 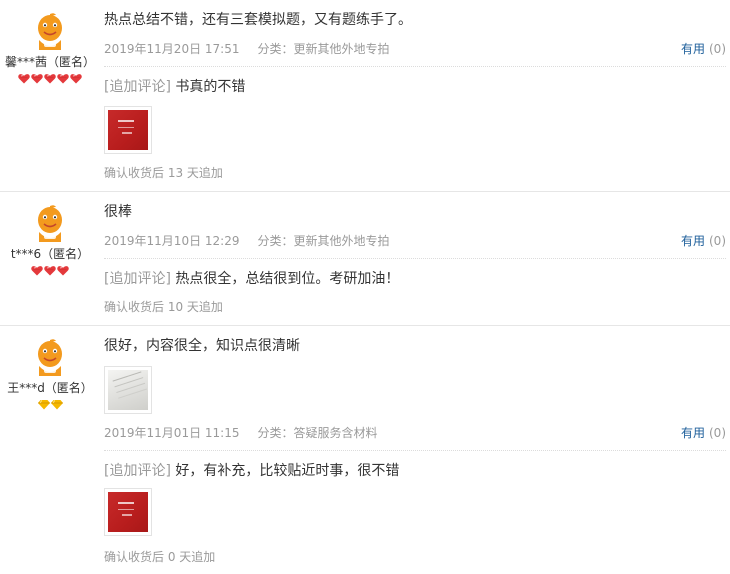 I want to click on review-text: 热点总结不错，还有三套模拟题，又有题练手了。, so click(x=258, y=20).